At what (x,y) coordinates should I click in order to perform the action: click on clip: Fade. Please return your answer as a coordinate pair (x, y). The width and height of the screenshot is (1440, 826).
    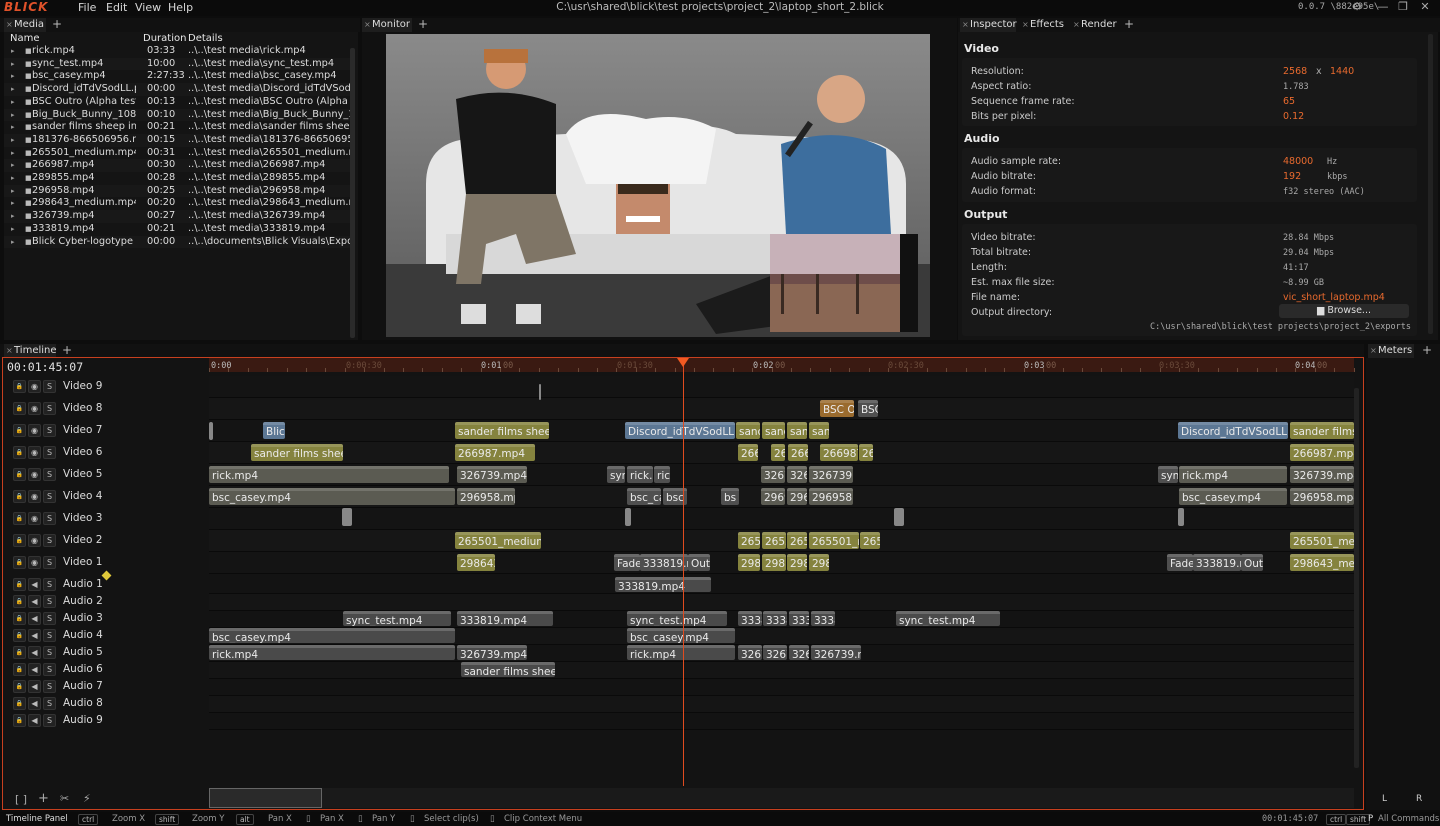
    Looking at the image, I should click on (627, 562).